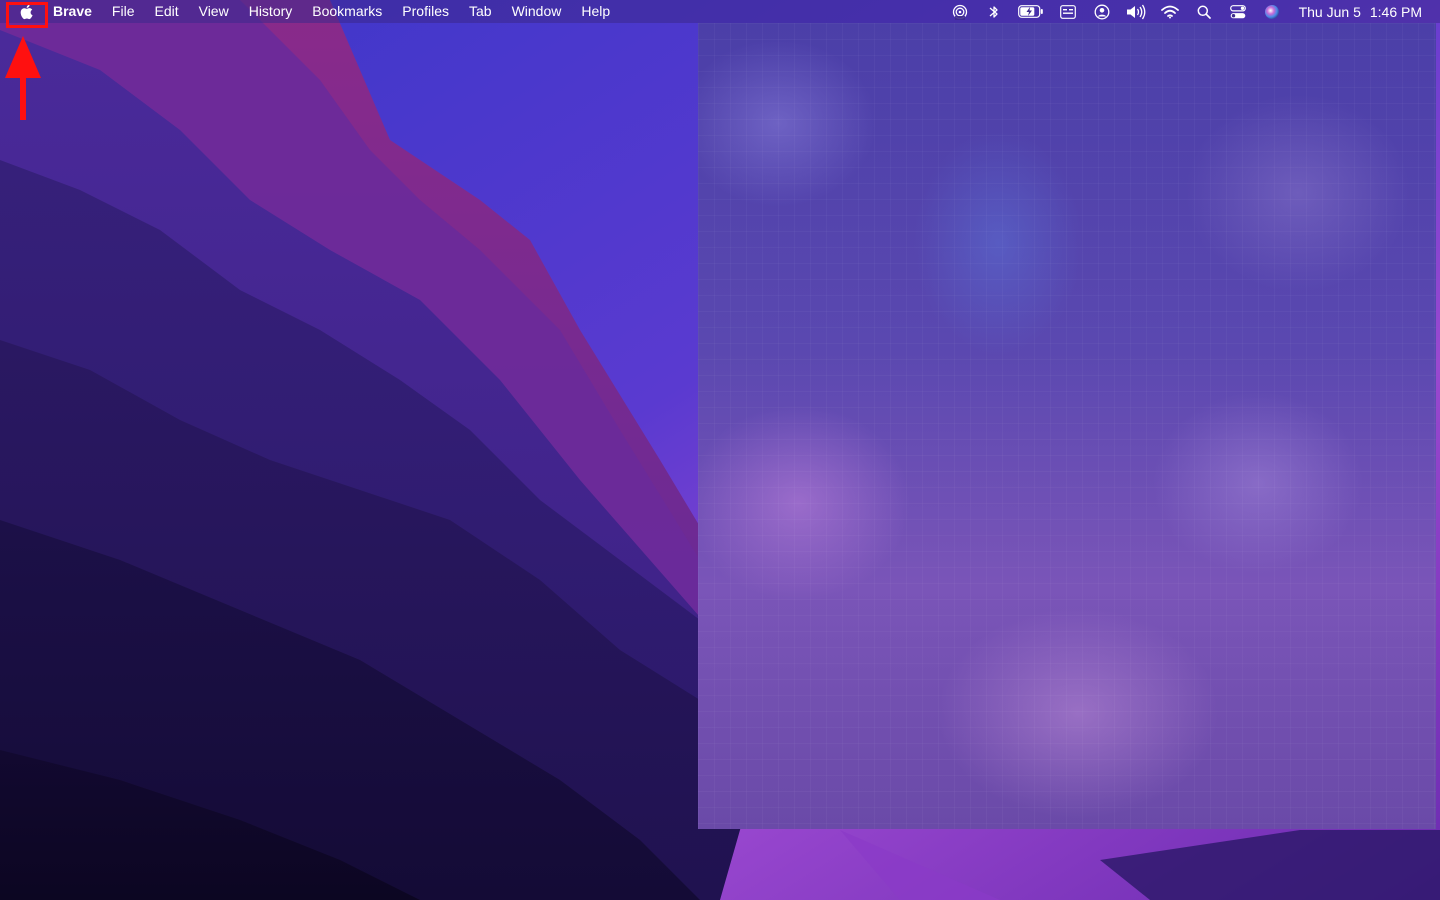 This screenshot has width=1440, height=900. I want to click on menu-profiles: Profiles, so click(425, 11).